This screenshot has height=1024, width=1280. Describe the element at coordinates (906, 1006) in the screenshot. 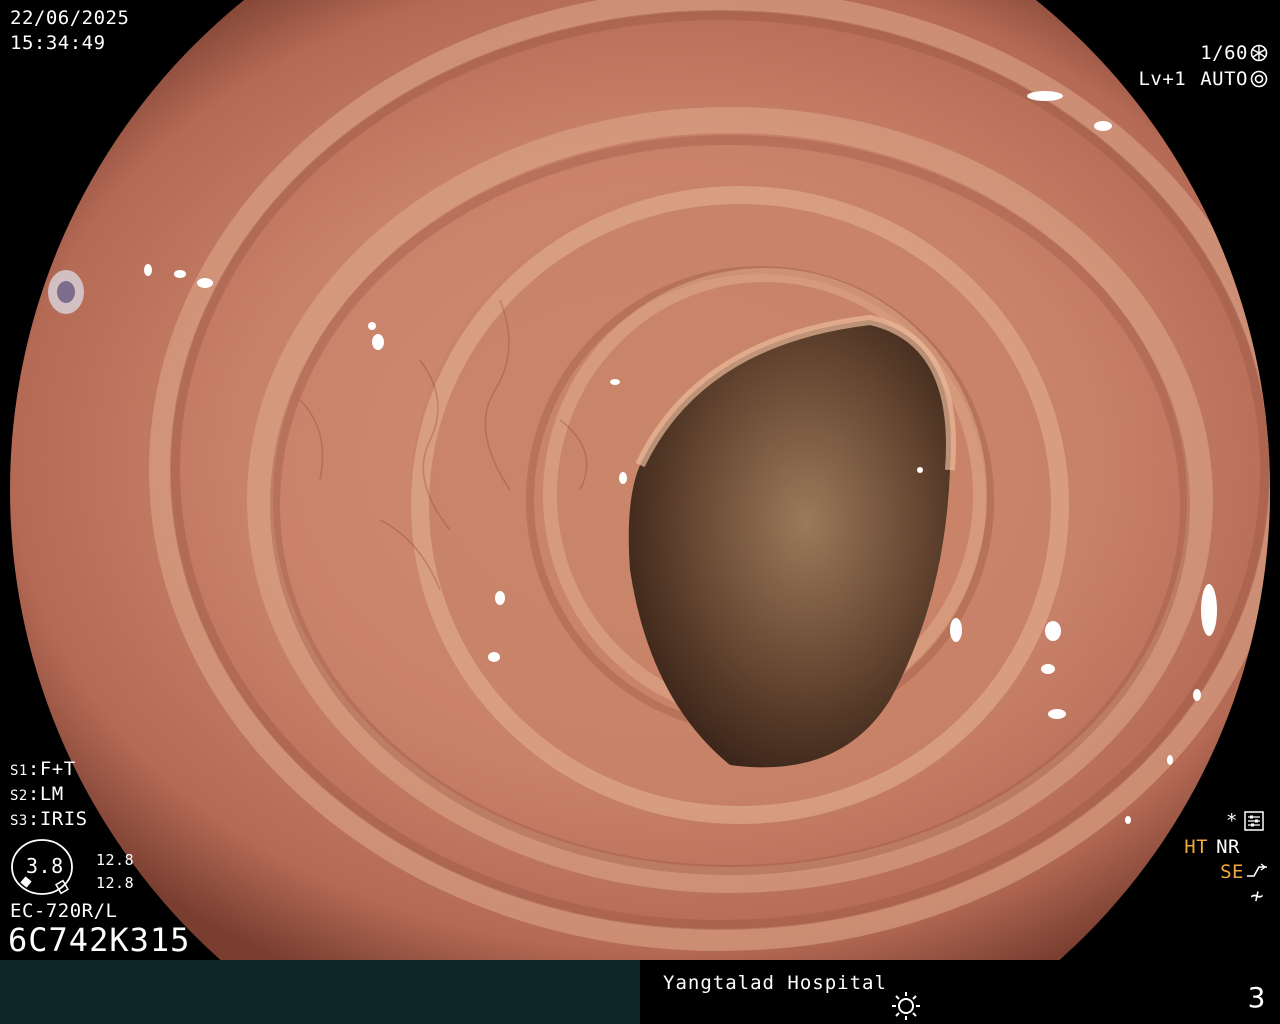

I see `sun-icon` at that location.